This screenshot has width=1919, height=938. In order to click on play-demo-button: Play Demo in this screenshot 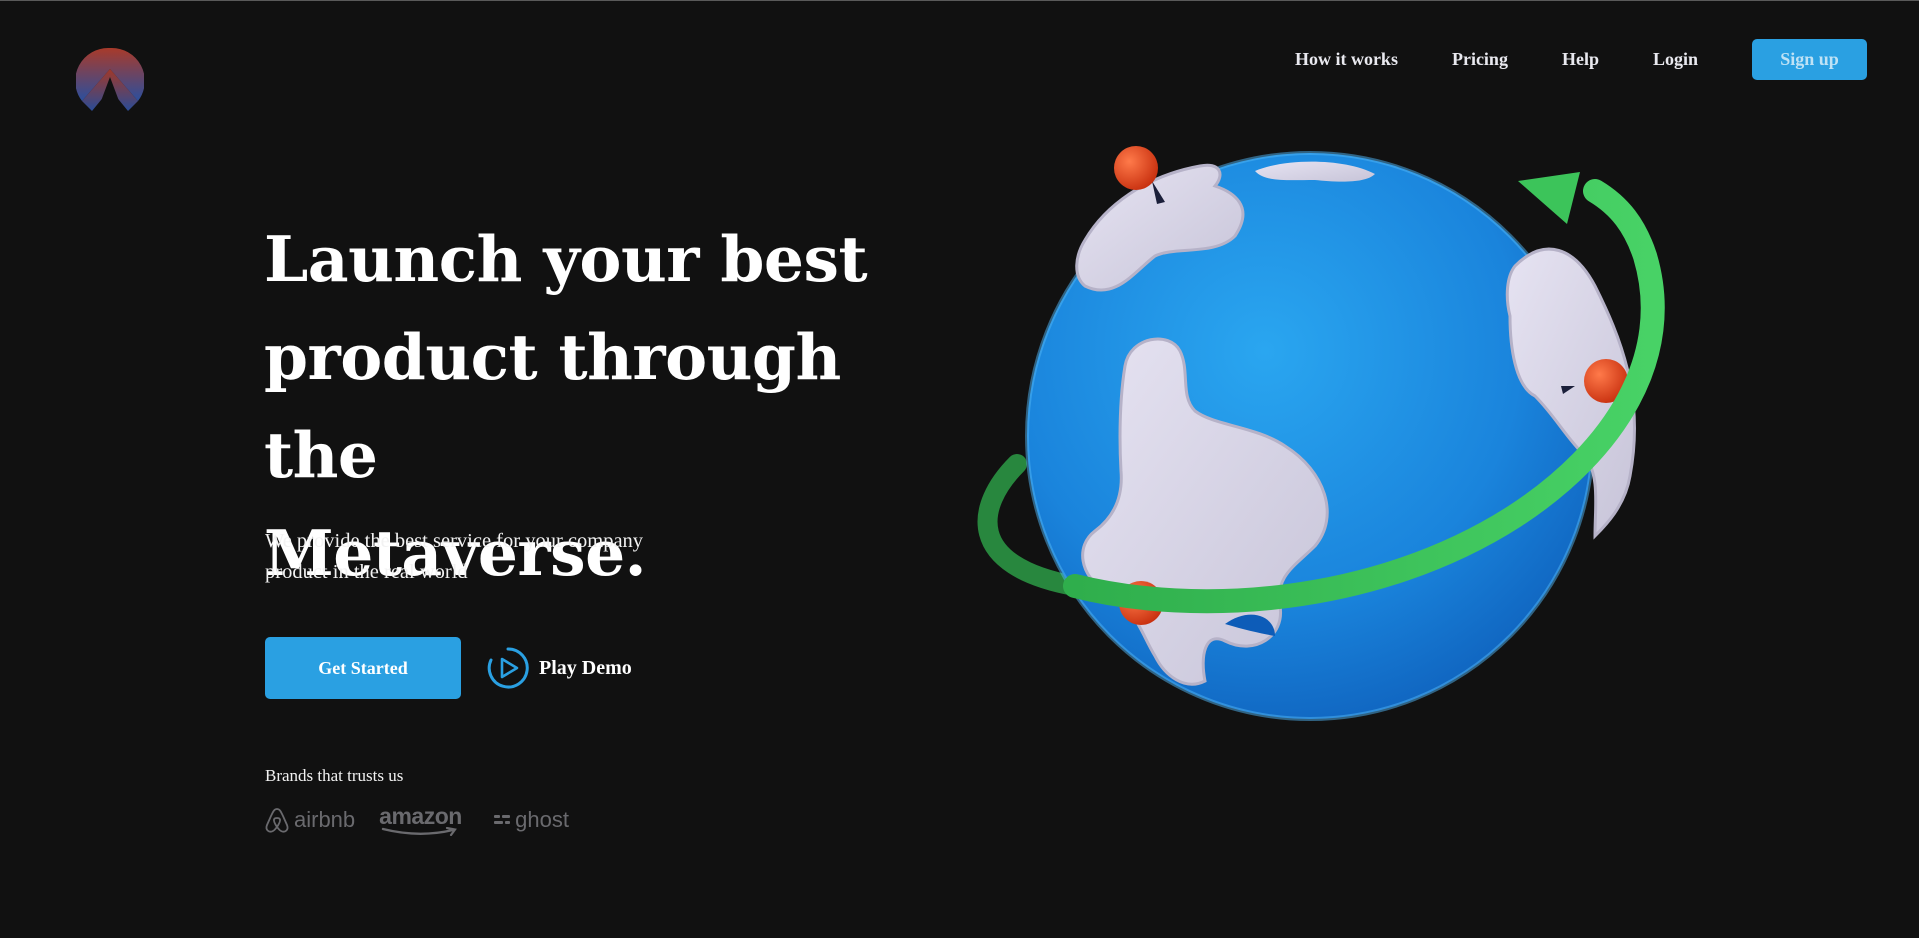, I will do `click(559, 668)`.